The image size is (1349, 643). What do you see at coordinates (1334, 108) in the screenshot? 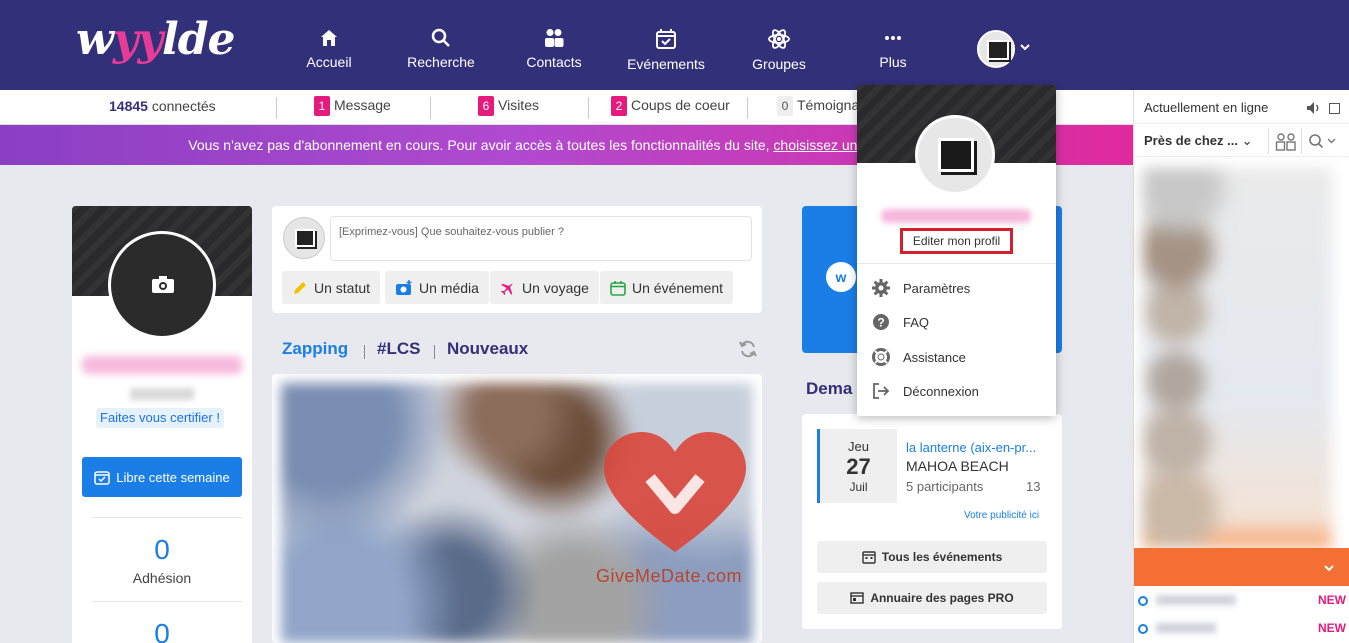
I see `minimize-icon` at bounding box center [1334, 108].